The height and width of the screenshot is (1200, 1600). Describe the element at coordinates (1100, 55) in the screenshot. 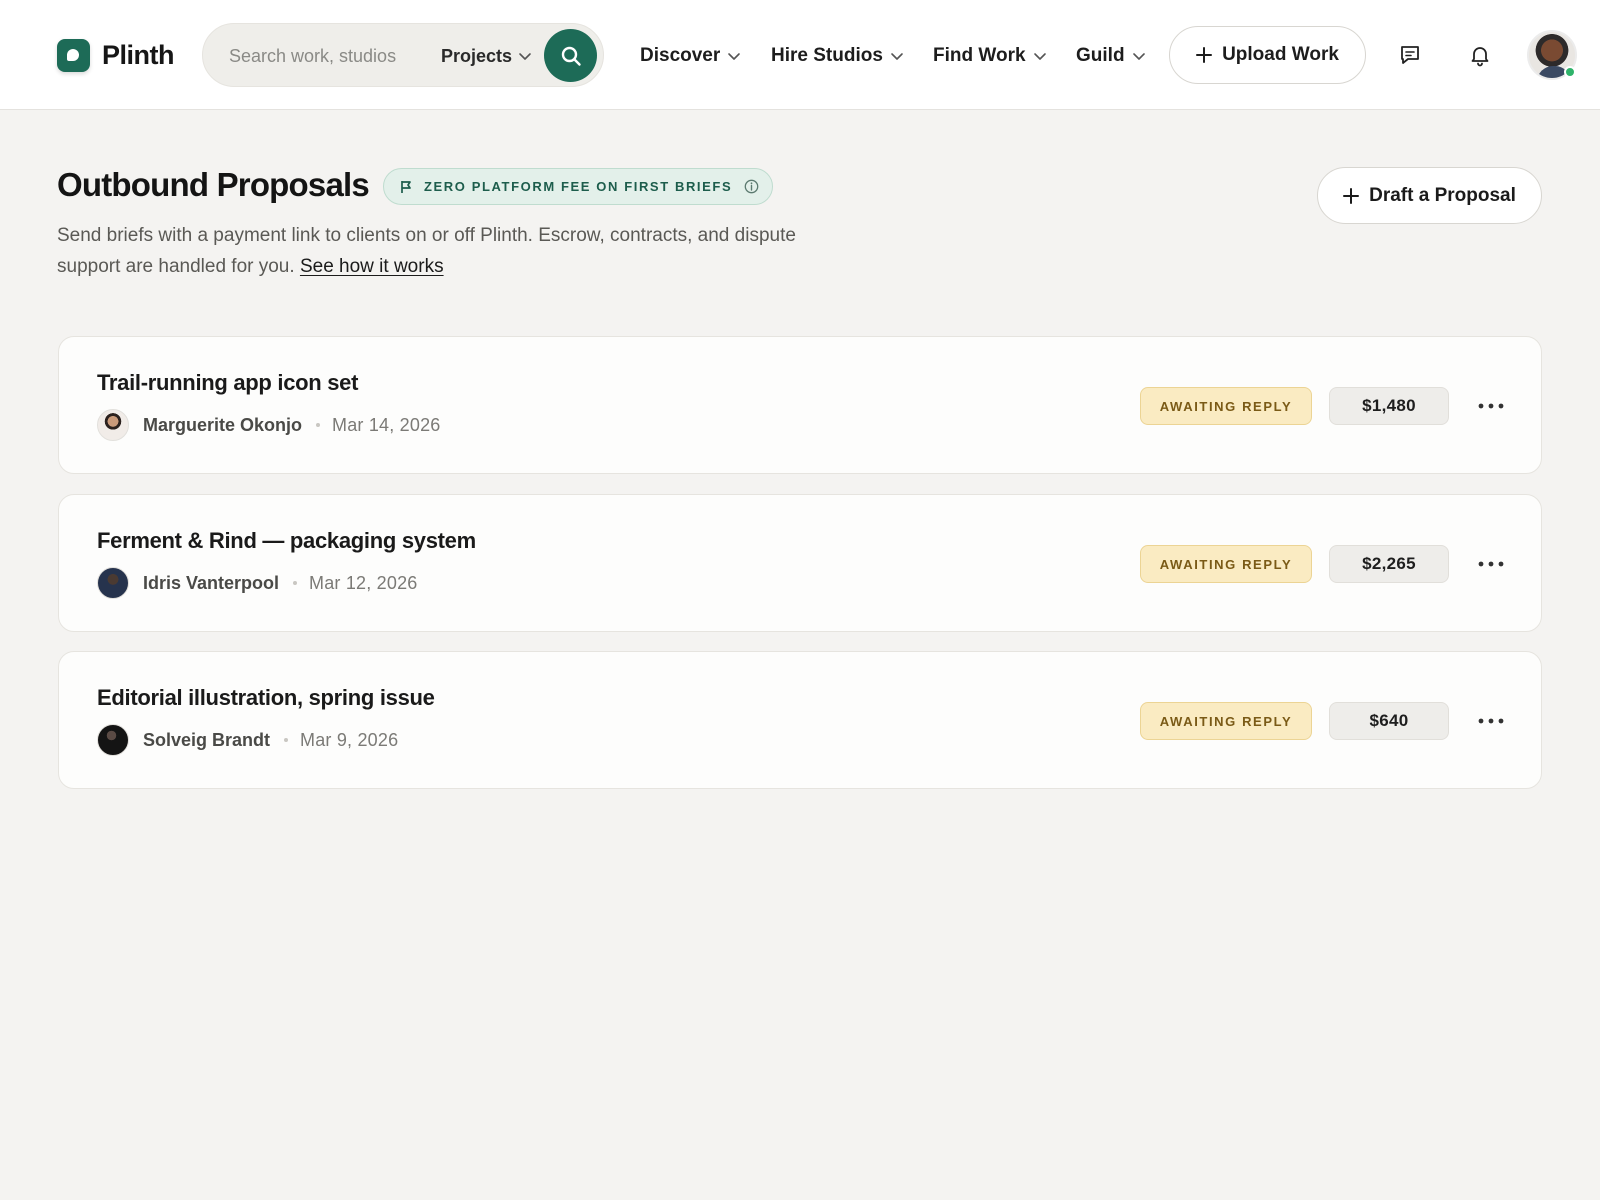

I see `nav-guild-label: Guild` at that location.